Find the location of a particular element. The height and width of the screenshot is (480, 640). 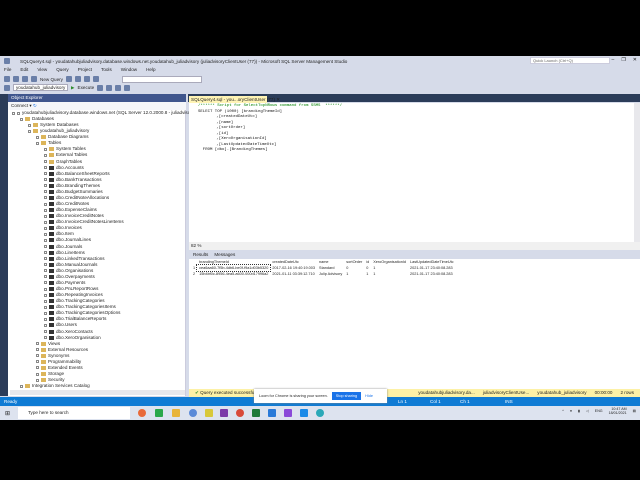

execute-icon: ▶ is located at coordinates (73, 88).